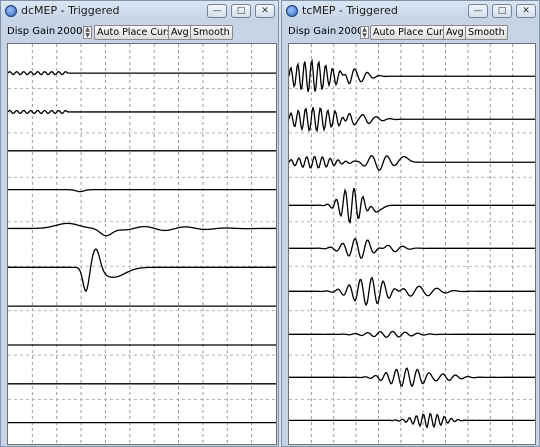 The height and width of the screenshot is (447, 540). Describe the element at coordinates (350, 10) in the screenshot. I see `window-title: tcMEP - Triggered` at that location.